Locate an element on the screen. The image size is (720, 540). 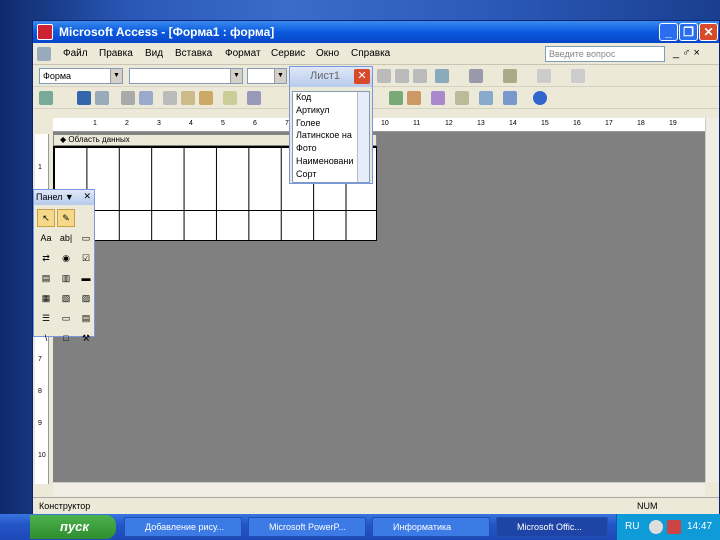
start-button: пуск is located at coordinates (73, 527).